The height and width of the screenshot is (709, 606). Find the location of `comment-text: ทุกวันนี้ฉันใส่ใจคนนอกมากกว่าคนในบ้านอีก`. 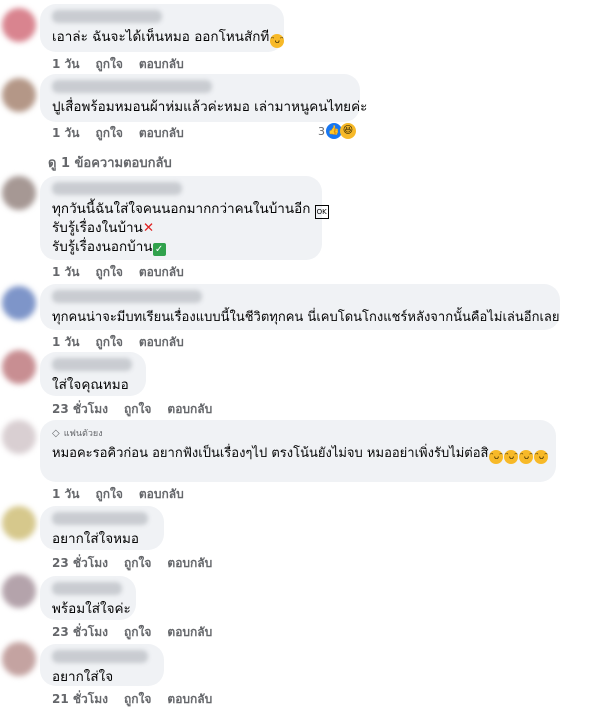

comment-text: ทุกวันนี้ฉันใส่ใจคนนอกมากกว่าคนในบ้านอีก is located at coordinates (181, 209).